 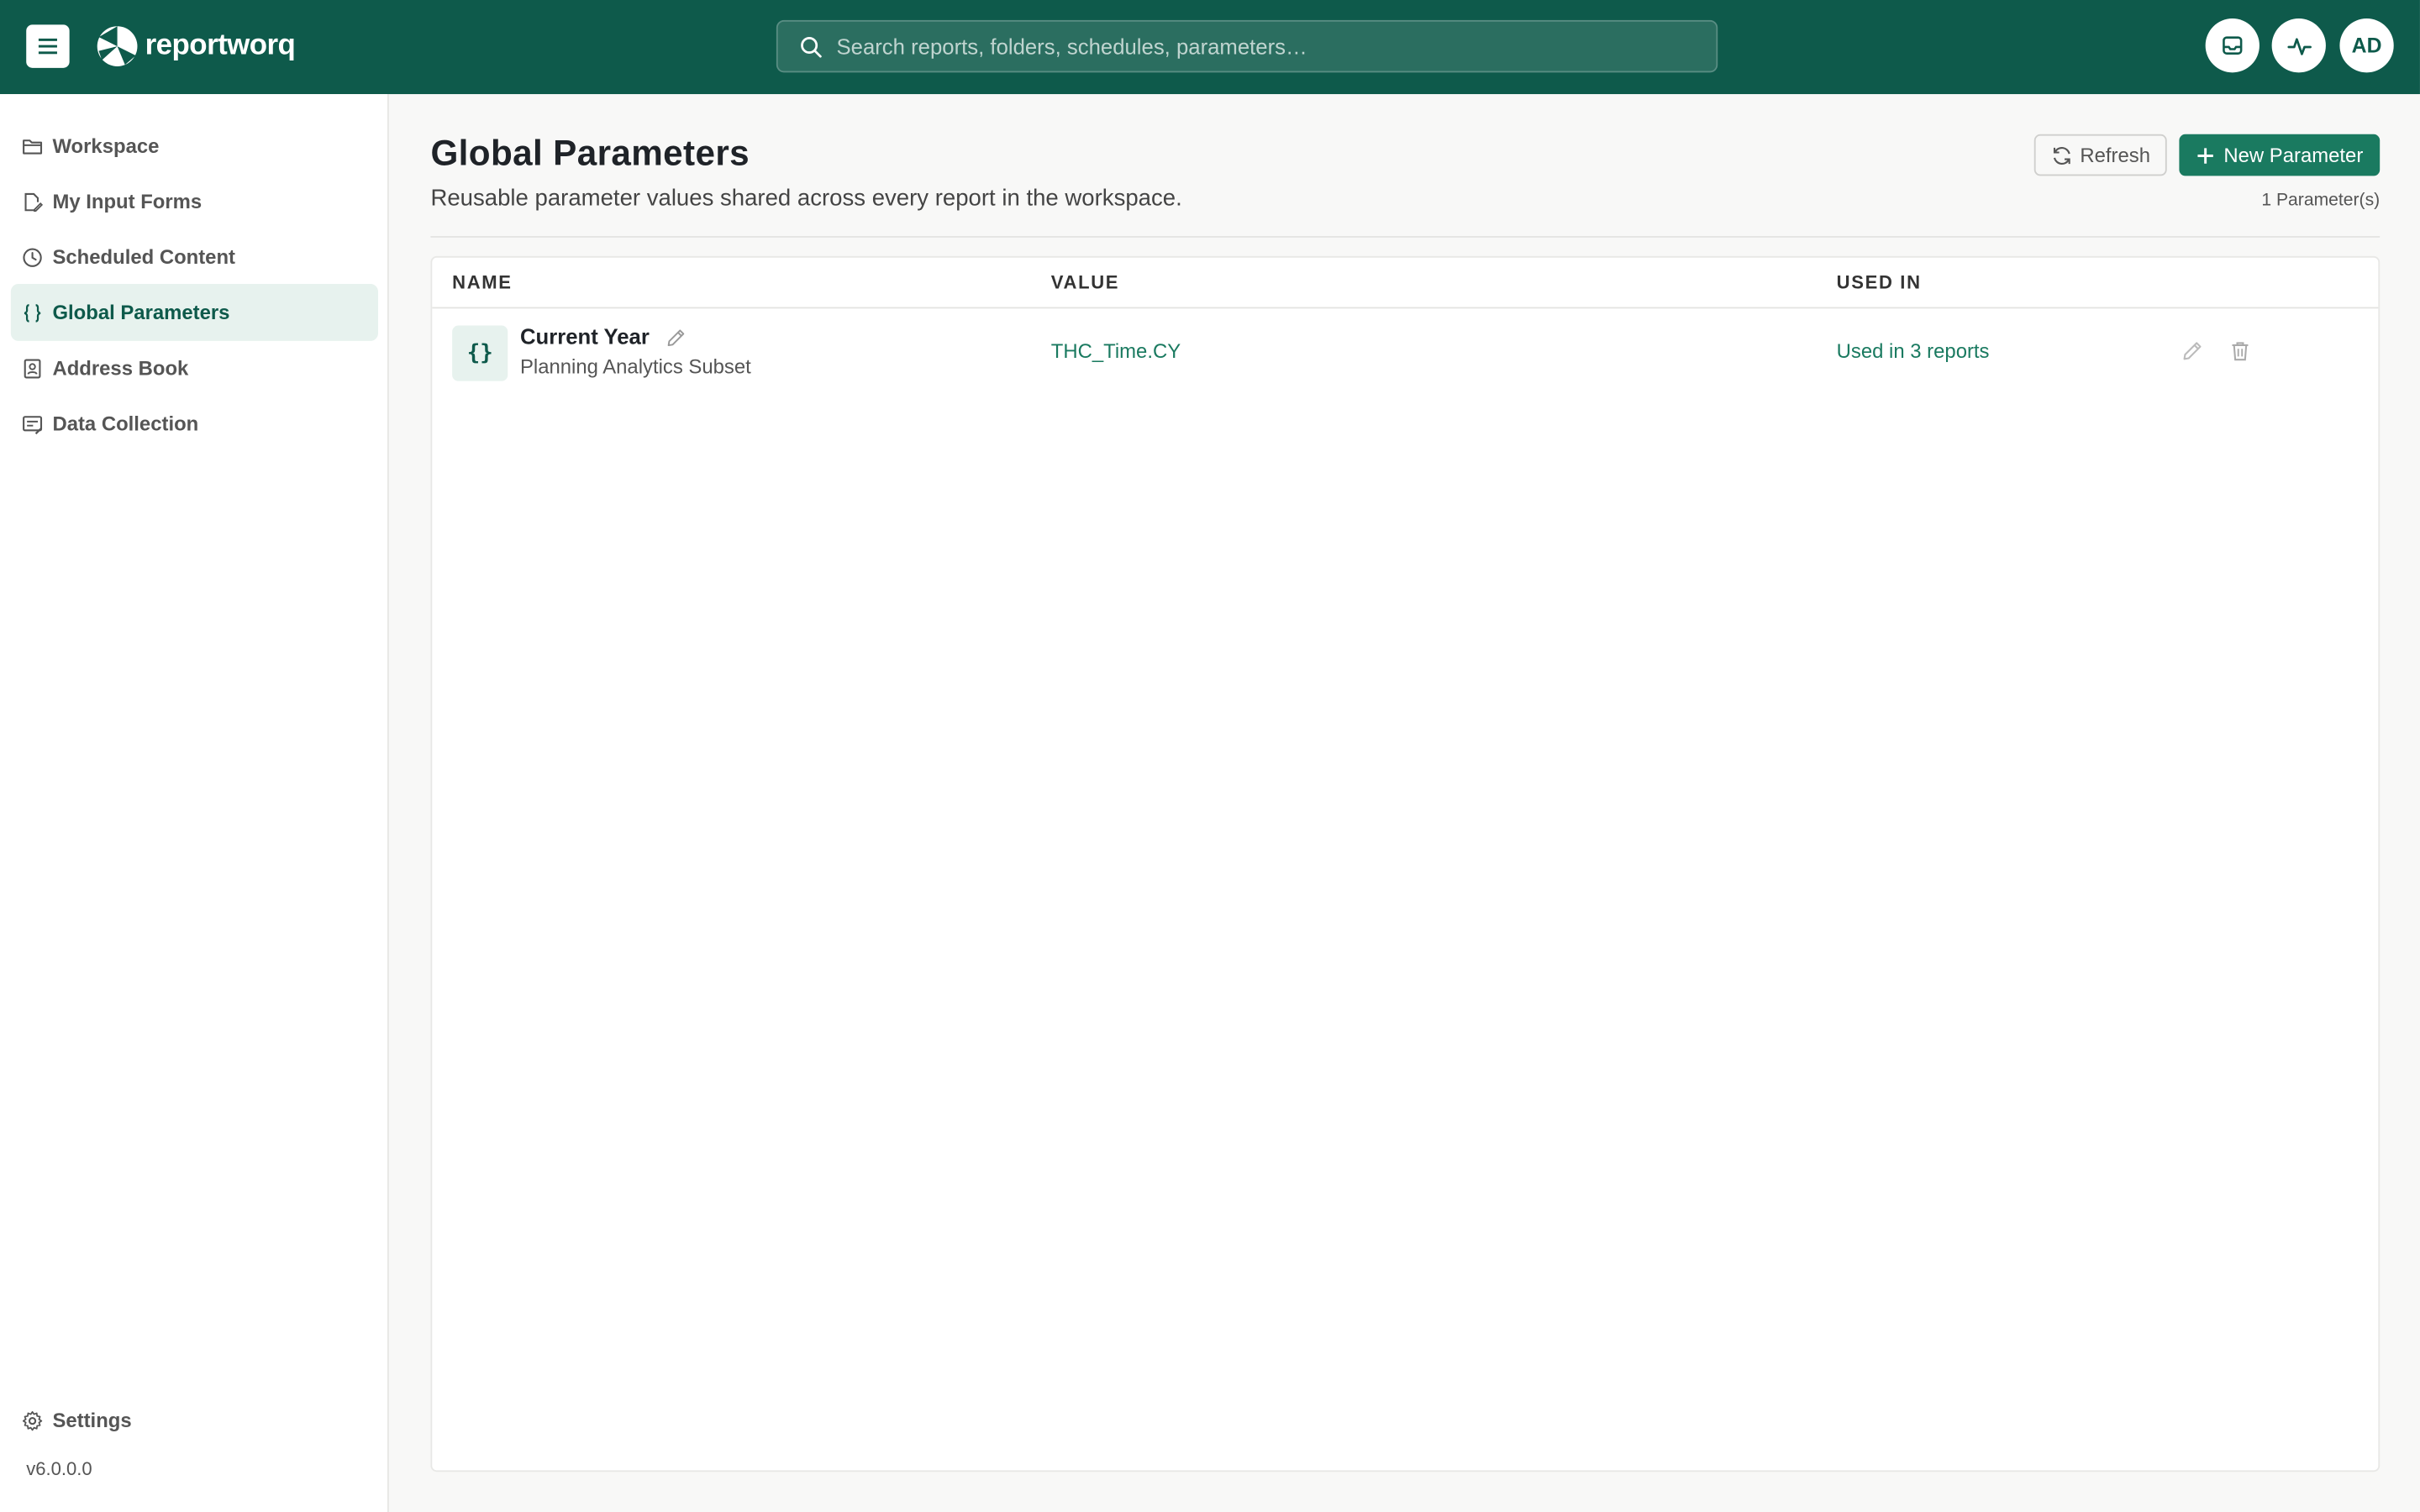 What do you see at coordinates (2321, 200) in the screenshot?
I see `parameter-count: 1 Parameter(s)` at bounding box center [2321, 200].